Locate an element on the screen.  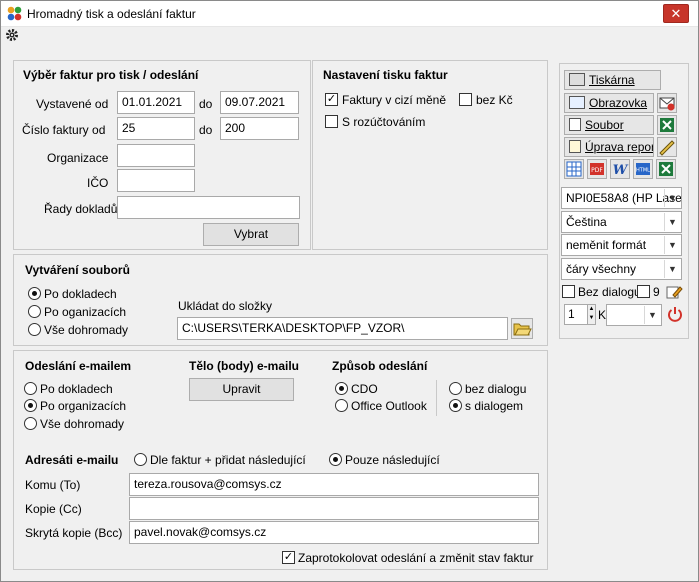
cc-input is located at coordinates (334, 508).